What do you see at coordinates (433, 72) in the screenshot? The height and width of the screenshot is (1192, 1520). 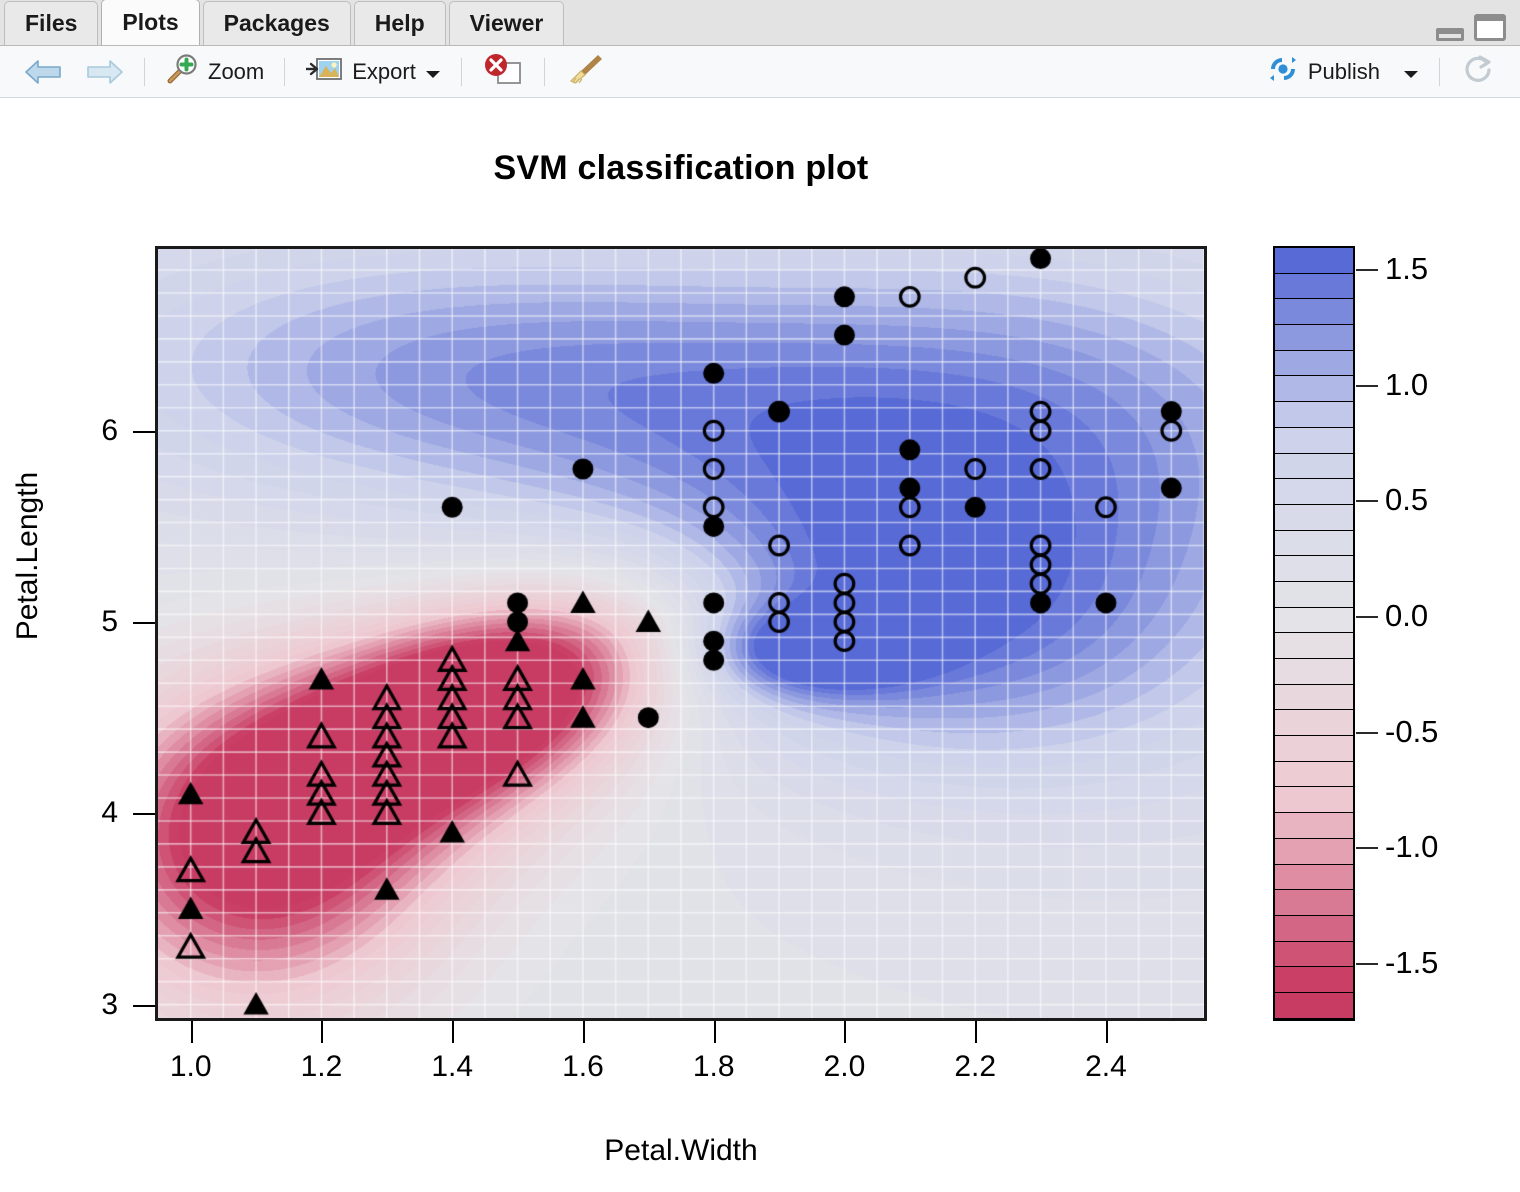 I see `chevron-down-icon` at bounding box center [433, 72].